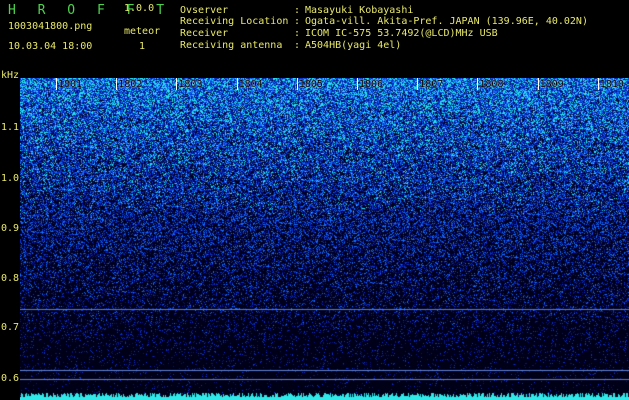  Describe the element at coordinates (231, 45) in the screenshot. I see `info-key-antenna: Receiving antenna` at that location.